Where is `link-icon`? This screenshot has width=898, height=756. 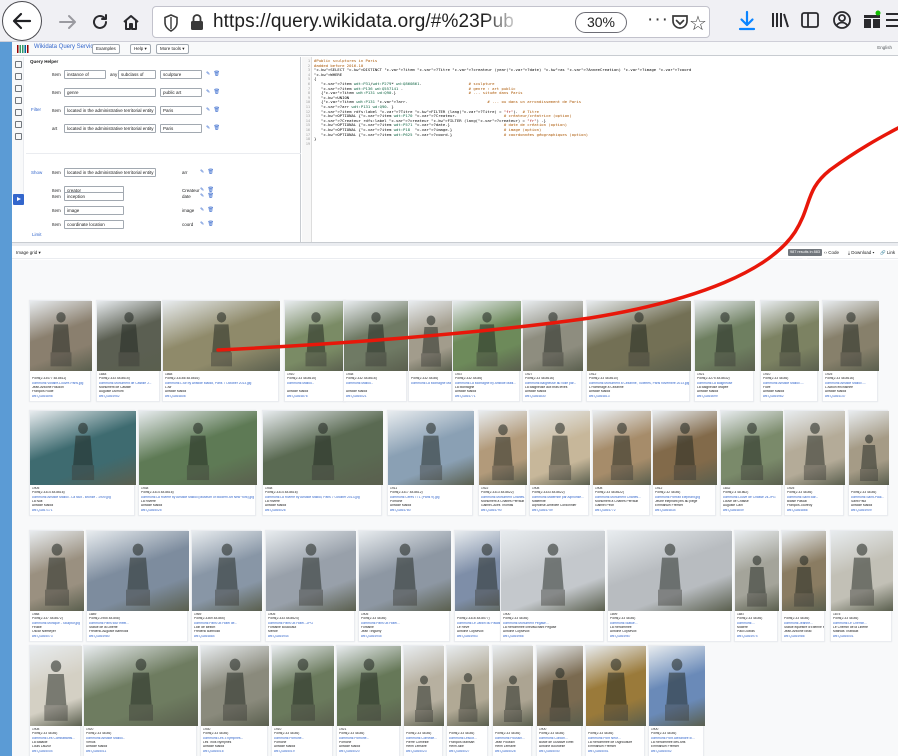
link-icon is located at coordinates (18, 136).